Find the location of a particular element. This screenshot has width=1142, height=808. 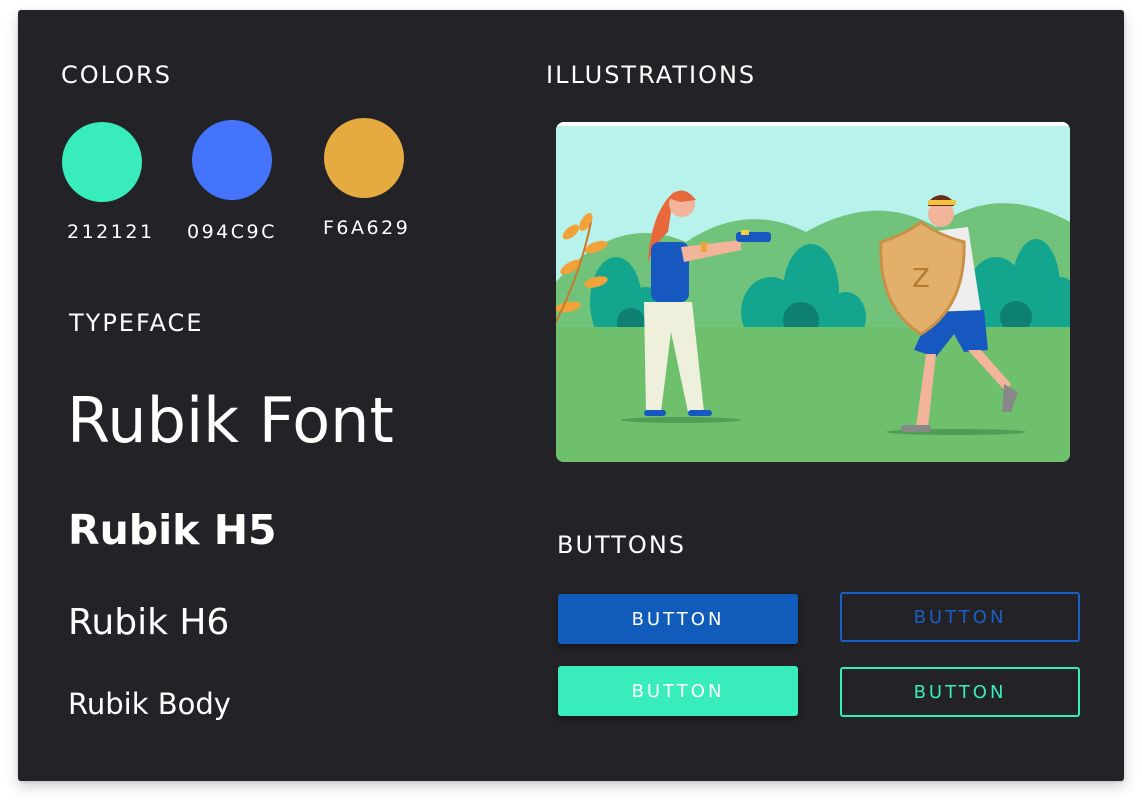

color-code-orange: F6A629 is located at coordinates (367, 228).